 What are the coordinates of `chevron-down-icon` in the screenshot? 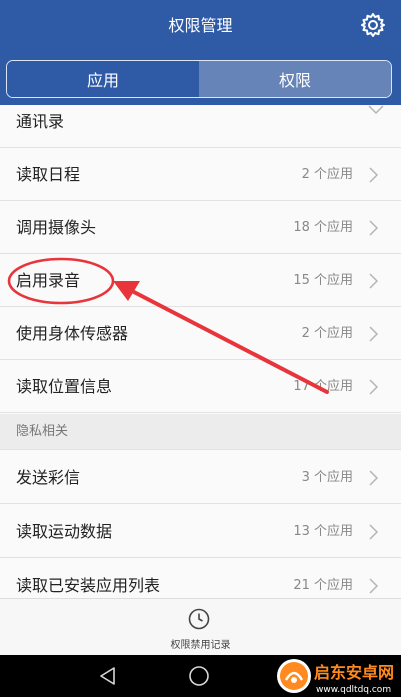 It's located at (376, 110).